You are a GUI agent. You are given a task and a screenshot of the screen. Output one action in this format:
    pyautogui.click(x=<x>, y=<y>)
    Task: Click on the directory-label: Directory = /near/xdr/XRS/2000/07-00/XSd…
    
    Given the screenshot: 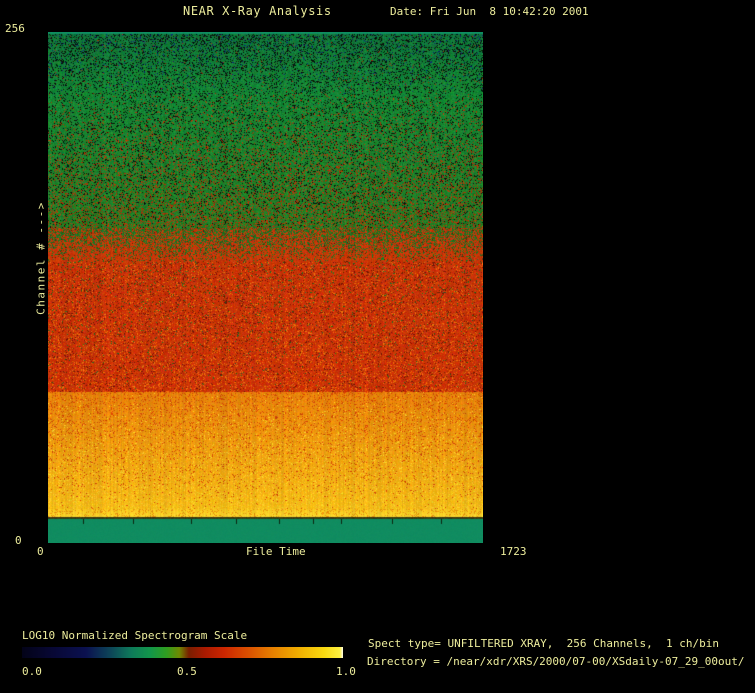 What is the action you would take?
    pyautogui.click(x=556, y=661)
    